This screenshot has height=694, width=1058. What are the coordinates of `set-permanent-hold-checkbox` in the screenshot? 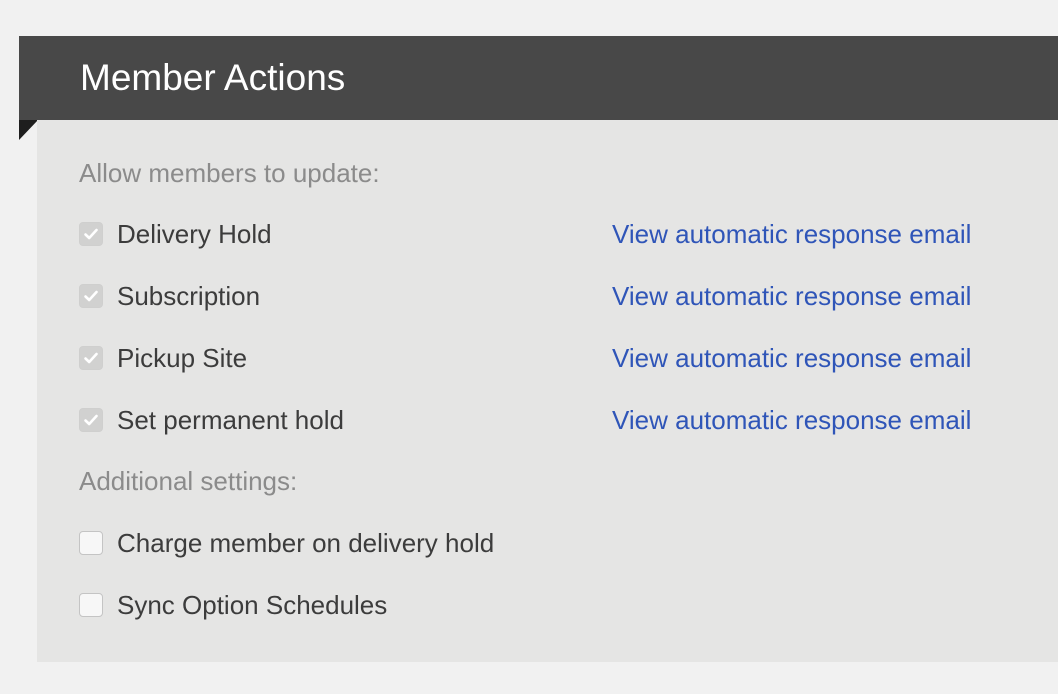 It's located at (91, 420).